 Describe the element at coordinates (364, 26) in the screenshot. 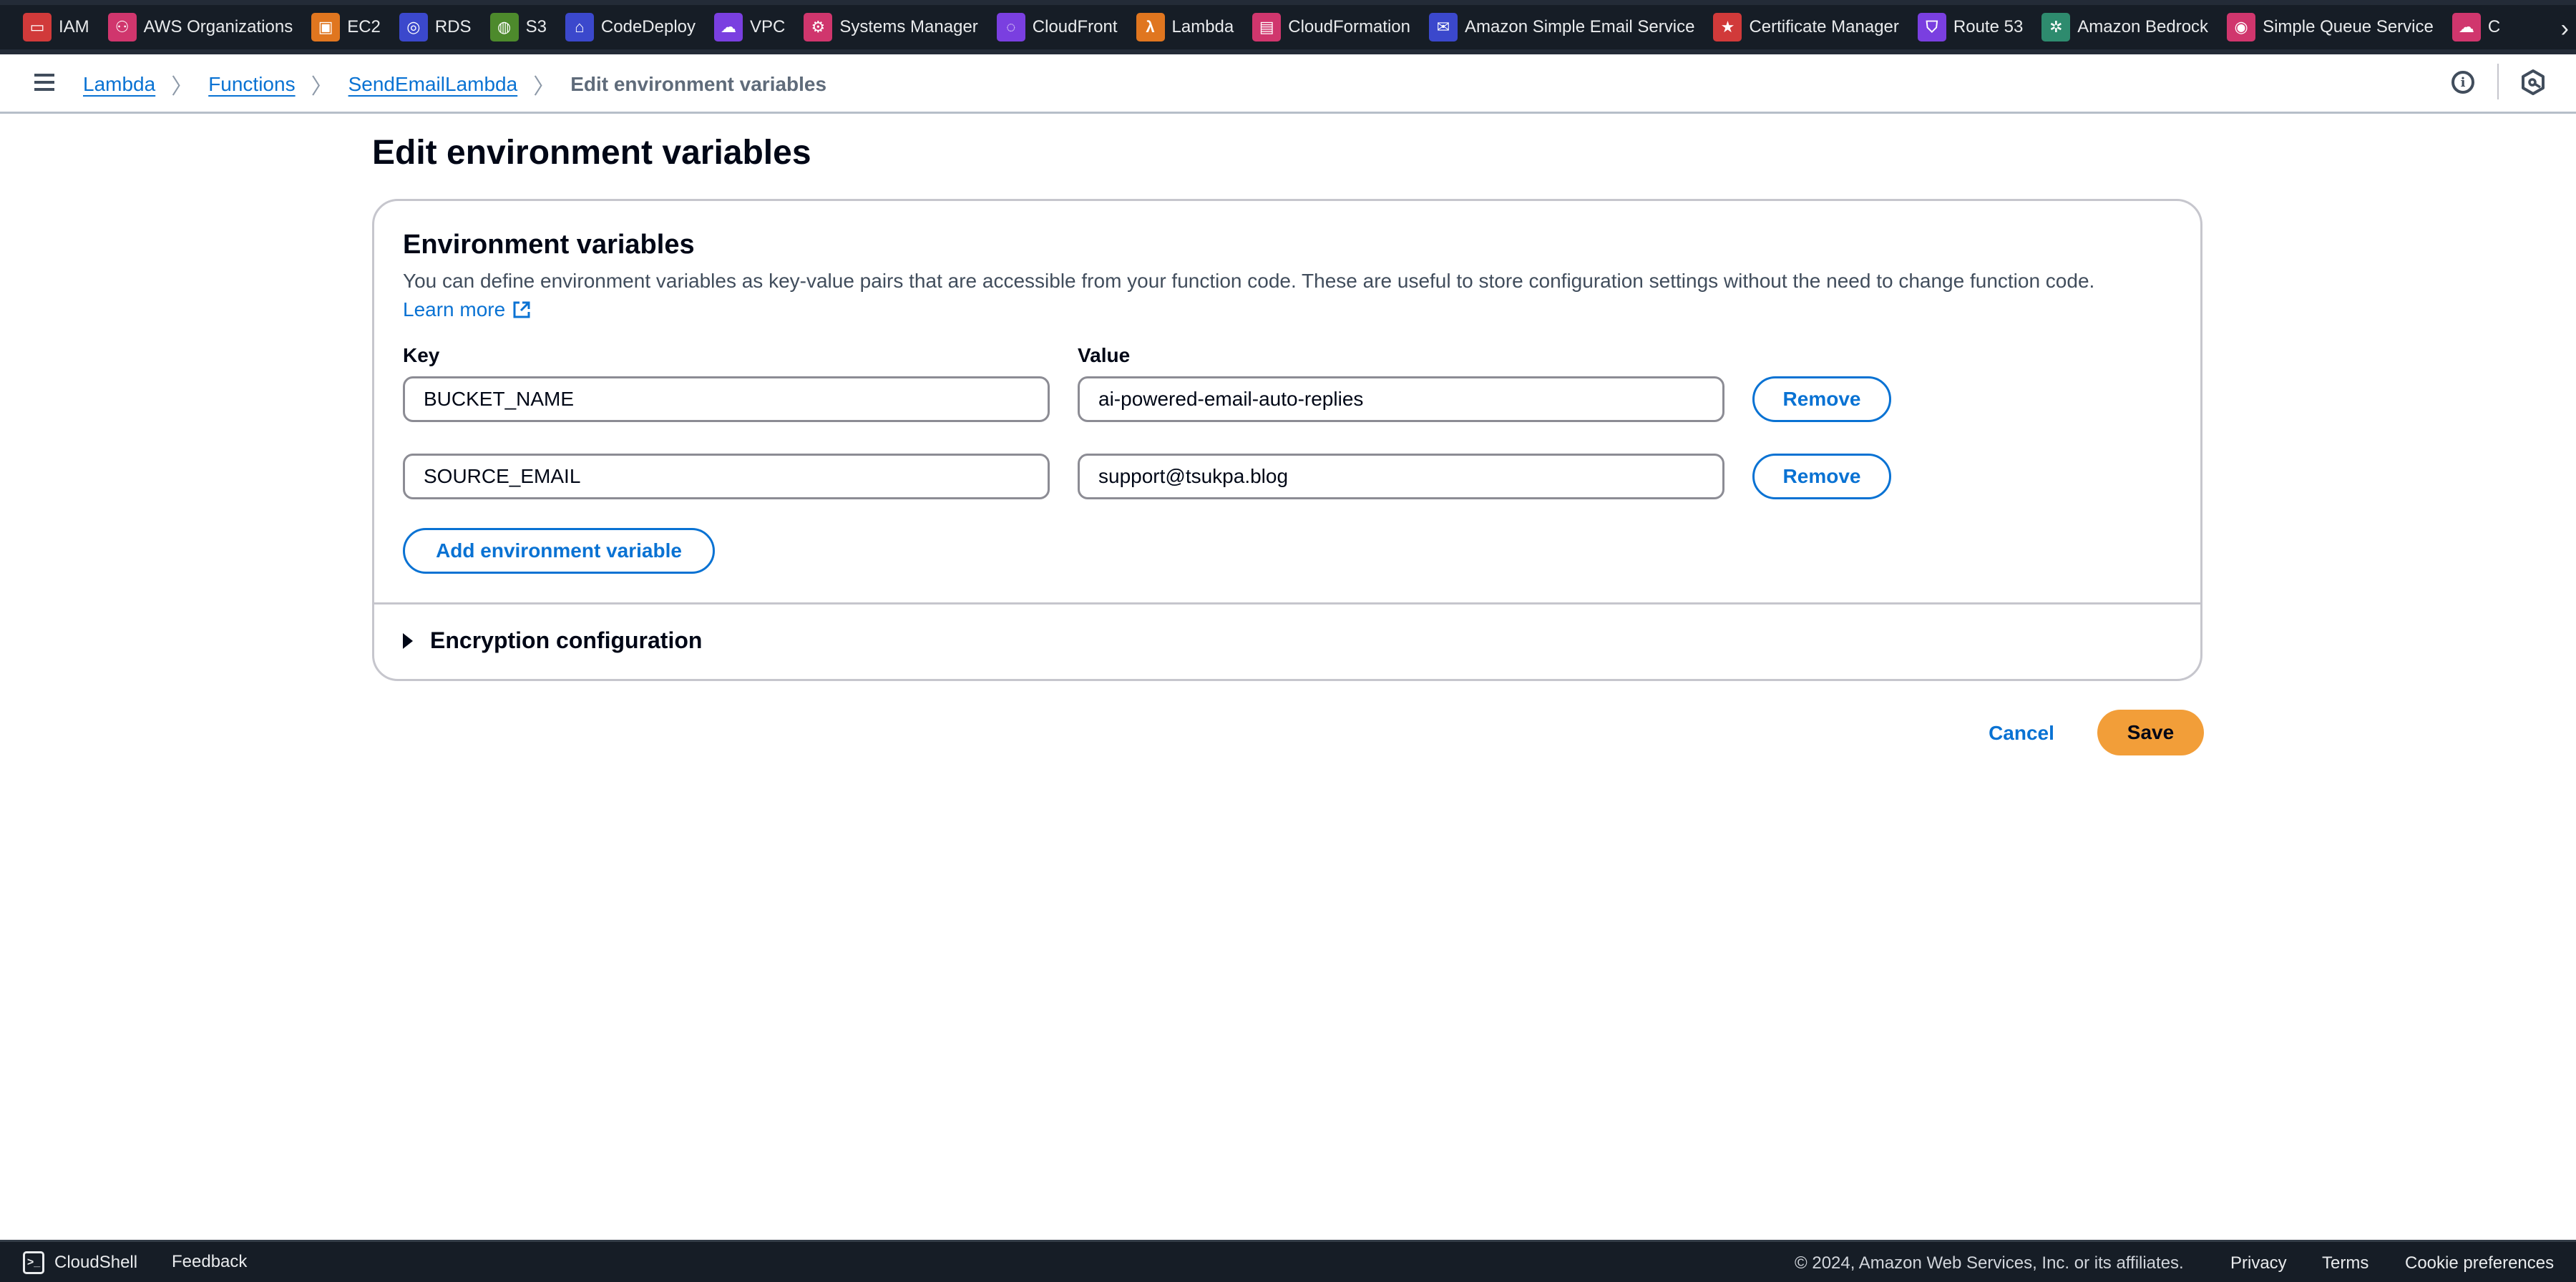

I see `service-shortcut-label: EC2` at that location.